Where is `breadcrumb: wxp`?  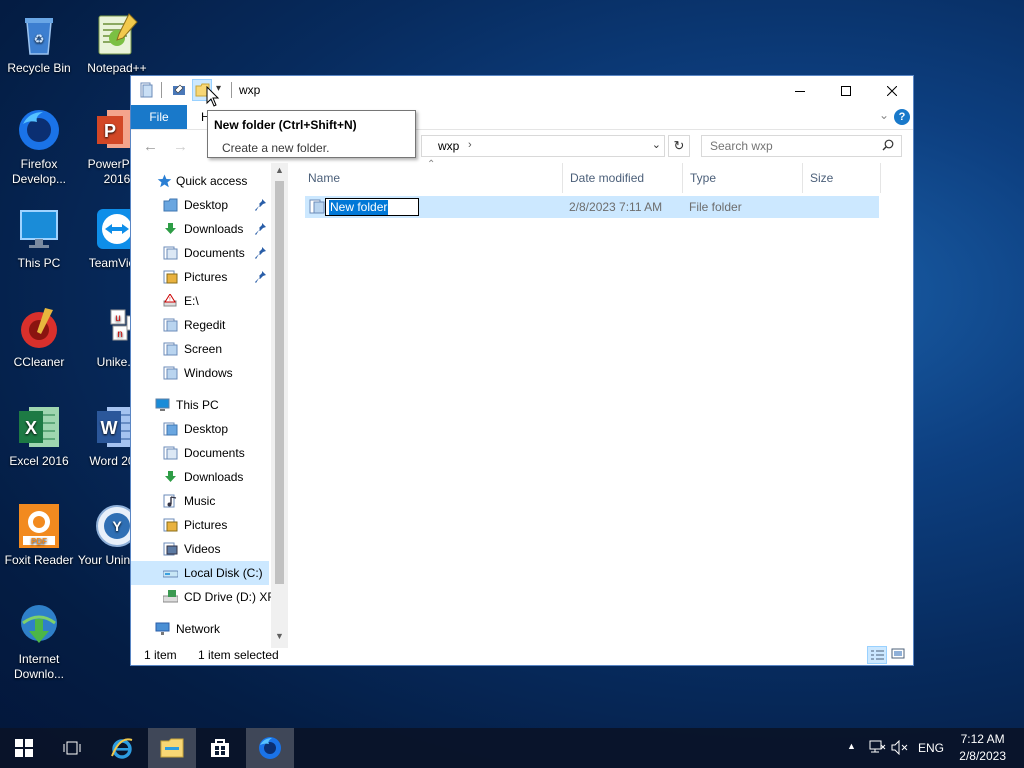 breadcrumb: wxp is located at coordinates (448, 146).